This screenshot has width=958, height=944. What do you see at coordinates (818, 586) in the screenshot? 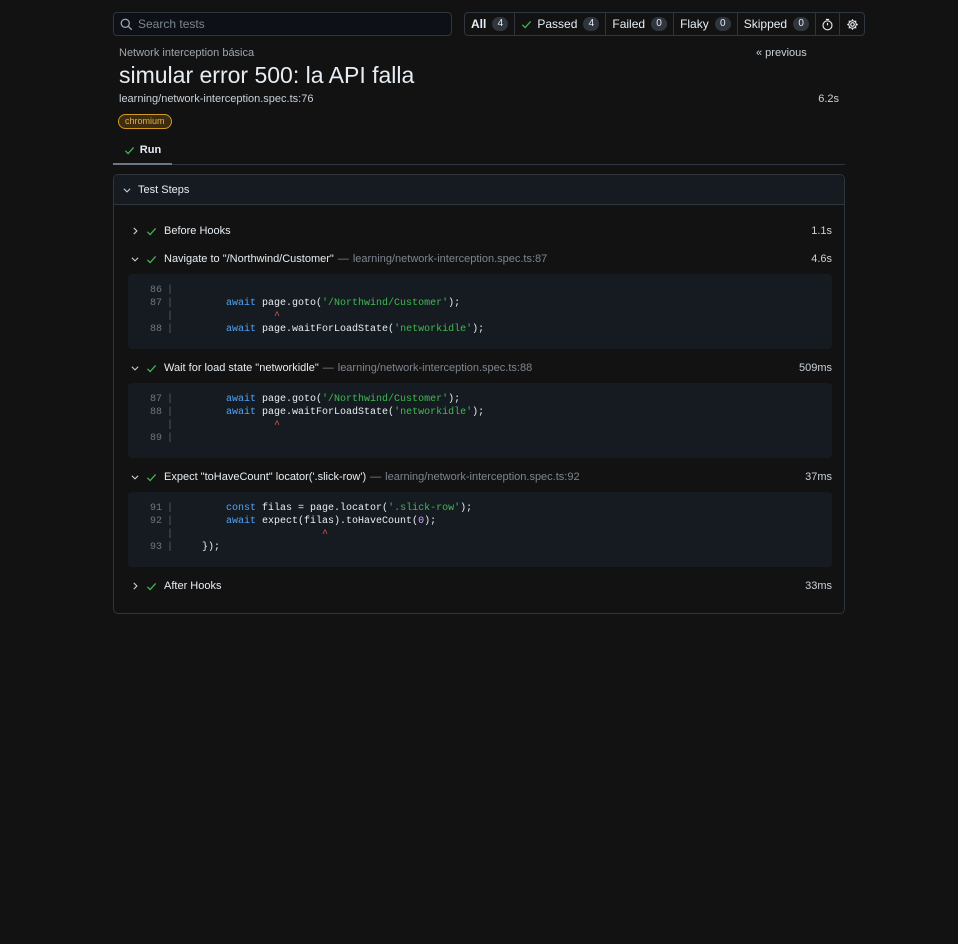
I see `step-time: 33ms` at bounding box center [818, 586].